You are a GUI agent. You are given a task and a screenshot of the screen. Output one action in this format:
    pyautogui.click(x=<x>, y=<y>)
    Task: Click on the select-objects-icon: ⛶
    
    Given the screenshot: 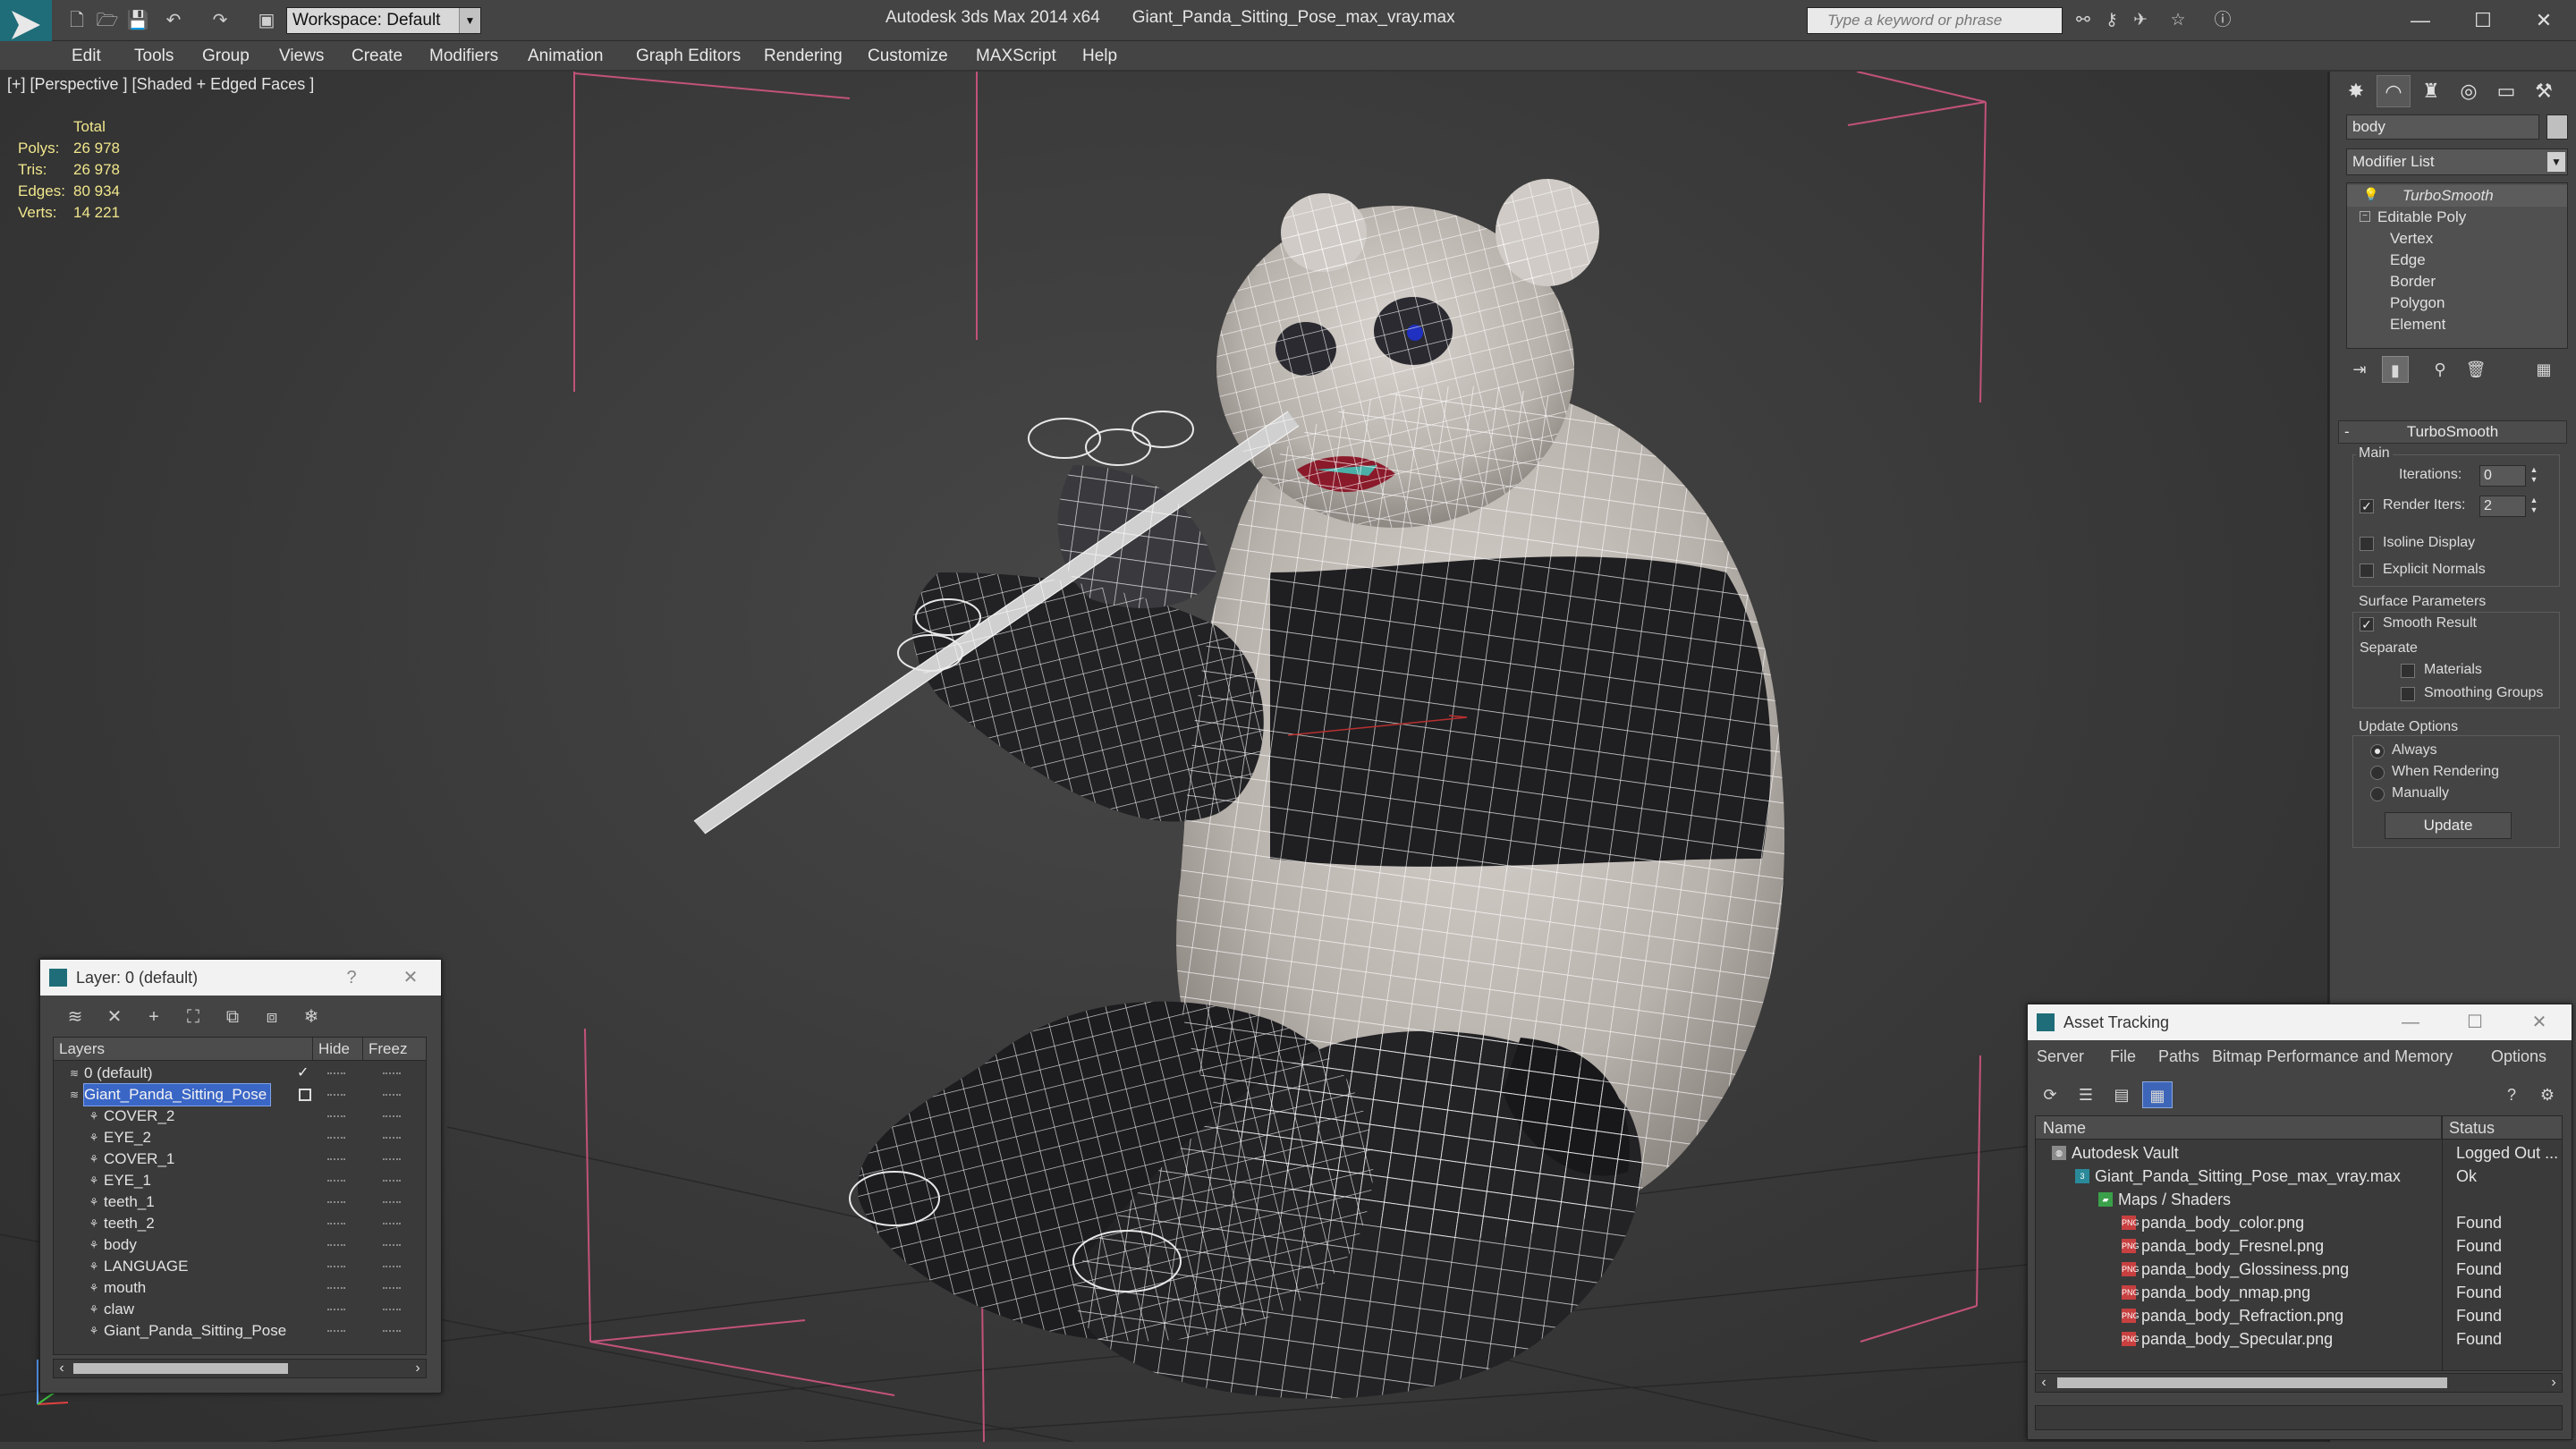 What is the action you would take?
    pyautogui.click(x=193, y=1017)
    